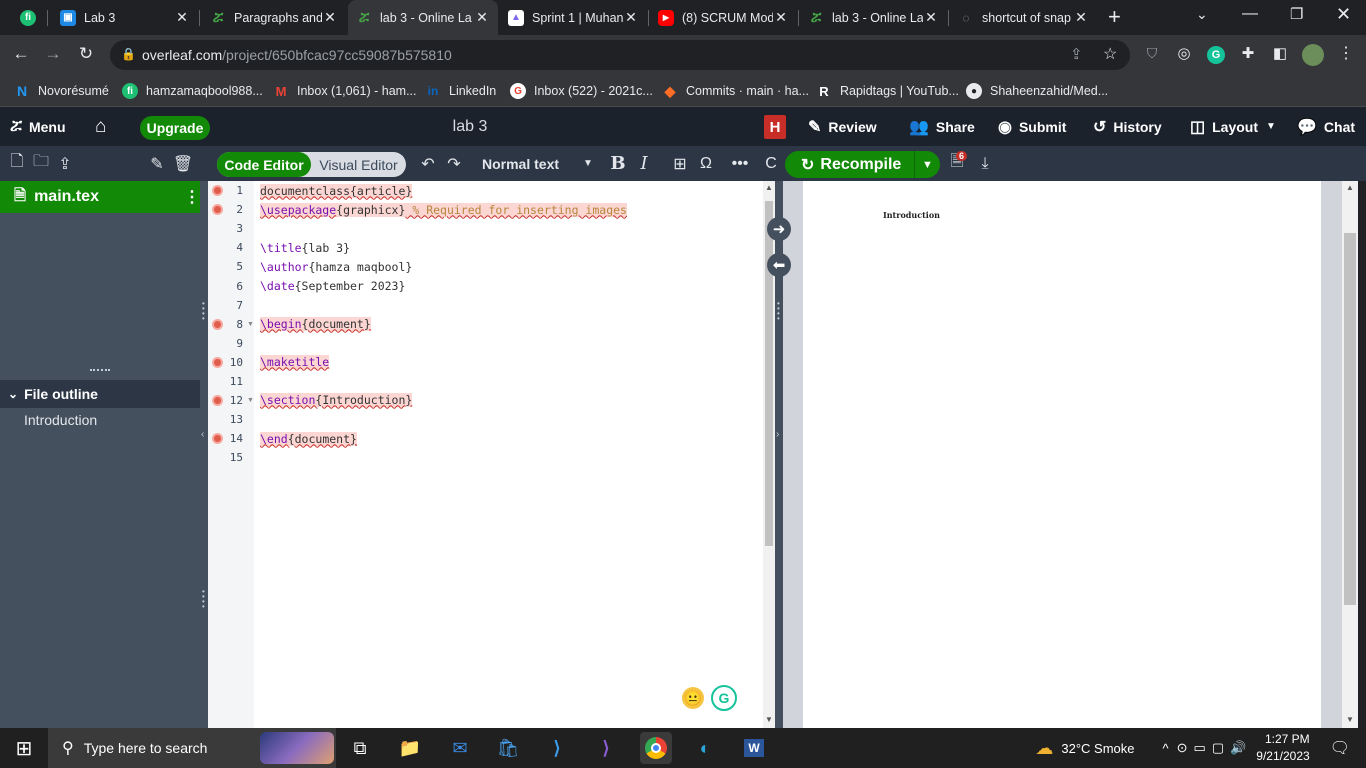  Describe the element at coordinates (1350, 419) in the screenshot. I see `pdf-scroll-thumb` at that location.